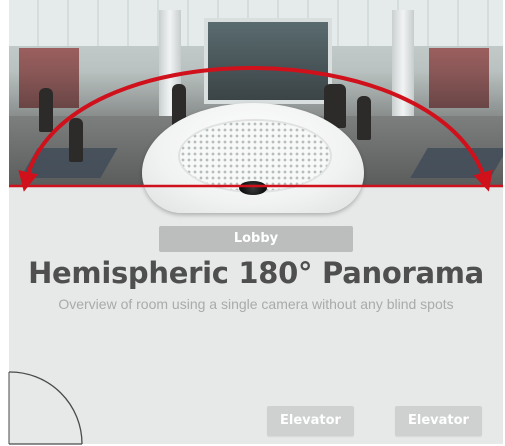 This screenshot has width=505, height=446. What do you see at coordinates (438, 421) in the screenshot?
I see `elevator-button-2: Elevator` at bounding box center [438, 421].